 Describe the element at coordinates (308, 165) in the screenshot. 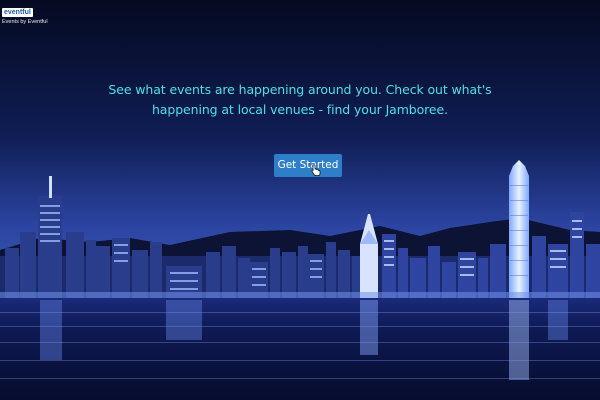

I see `get-started-button: Get Started` at that location.